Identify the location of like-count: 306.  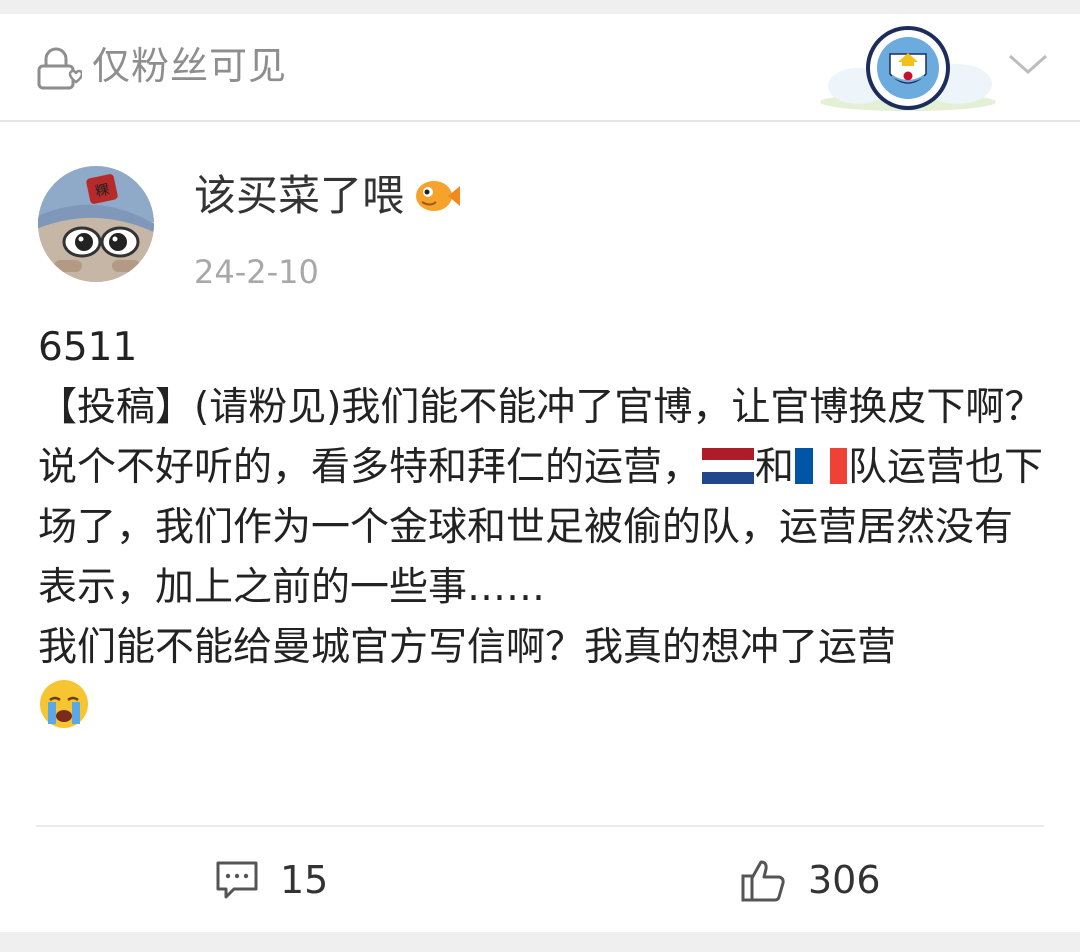
(844, 880).